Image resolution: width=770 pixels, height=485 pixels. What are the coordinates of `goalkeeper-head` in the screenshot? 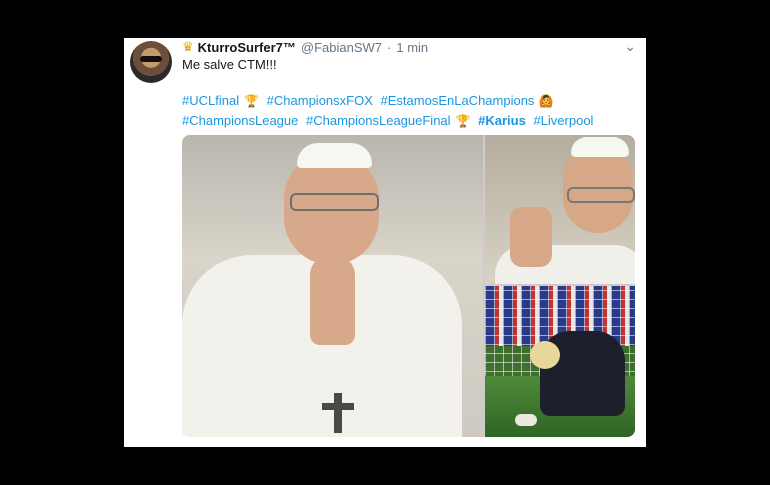 It's located at (545, 355).